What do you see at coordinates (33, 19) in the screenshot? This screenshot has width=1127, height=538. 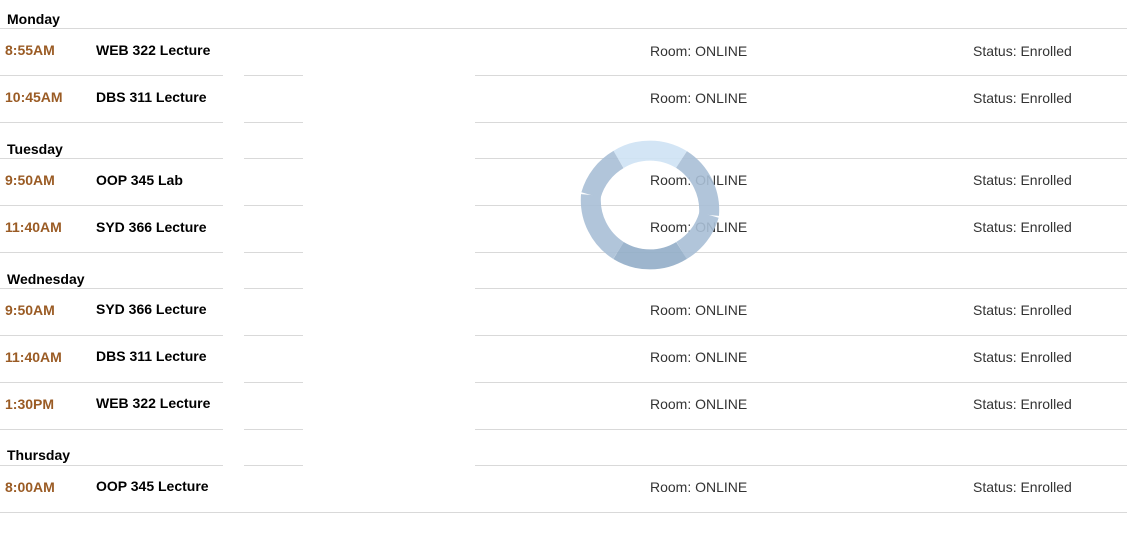 I see `day-header-monday: Monday` at bounding box center [33, 19].